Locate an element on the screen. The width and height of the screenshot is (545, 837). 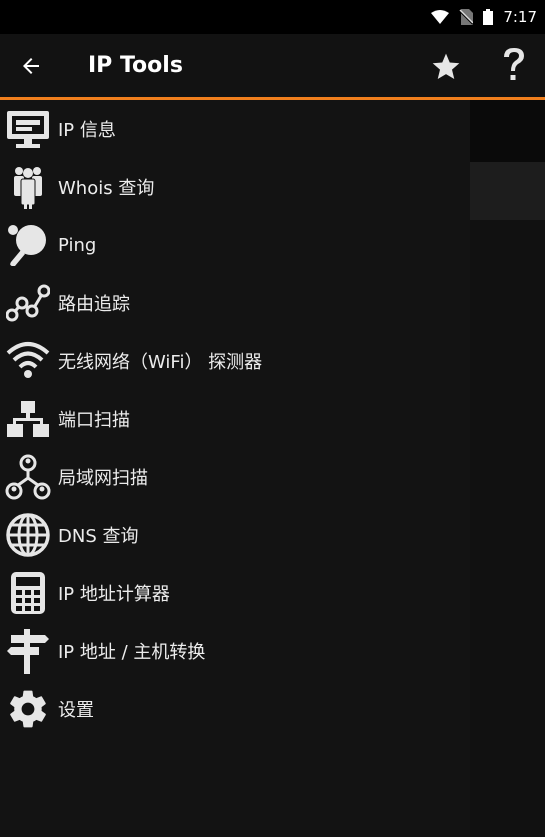
menu-item-settings: 设置 is located at coordinates (235, 709).